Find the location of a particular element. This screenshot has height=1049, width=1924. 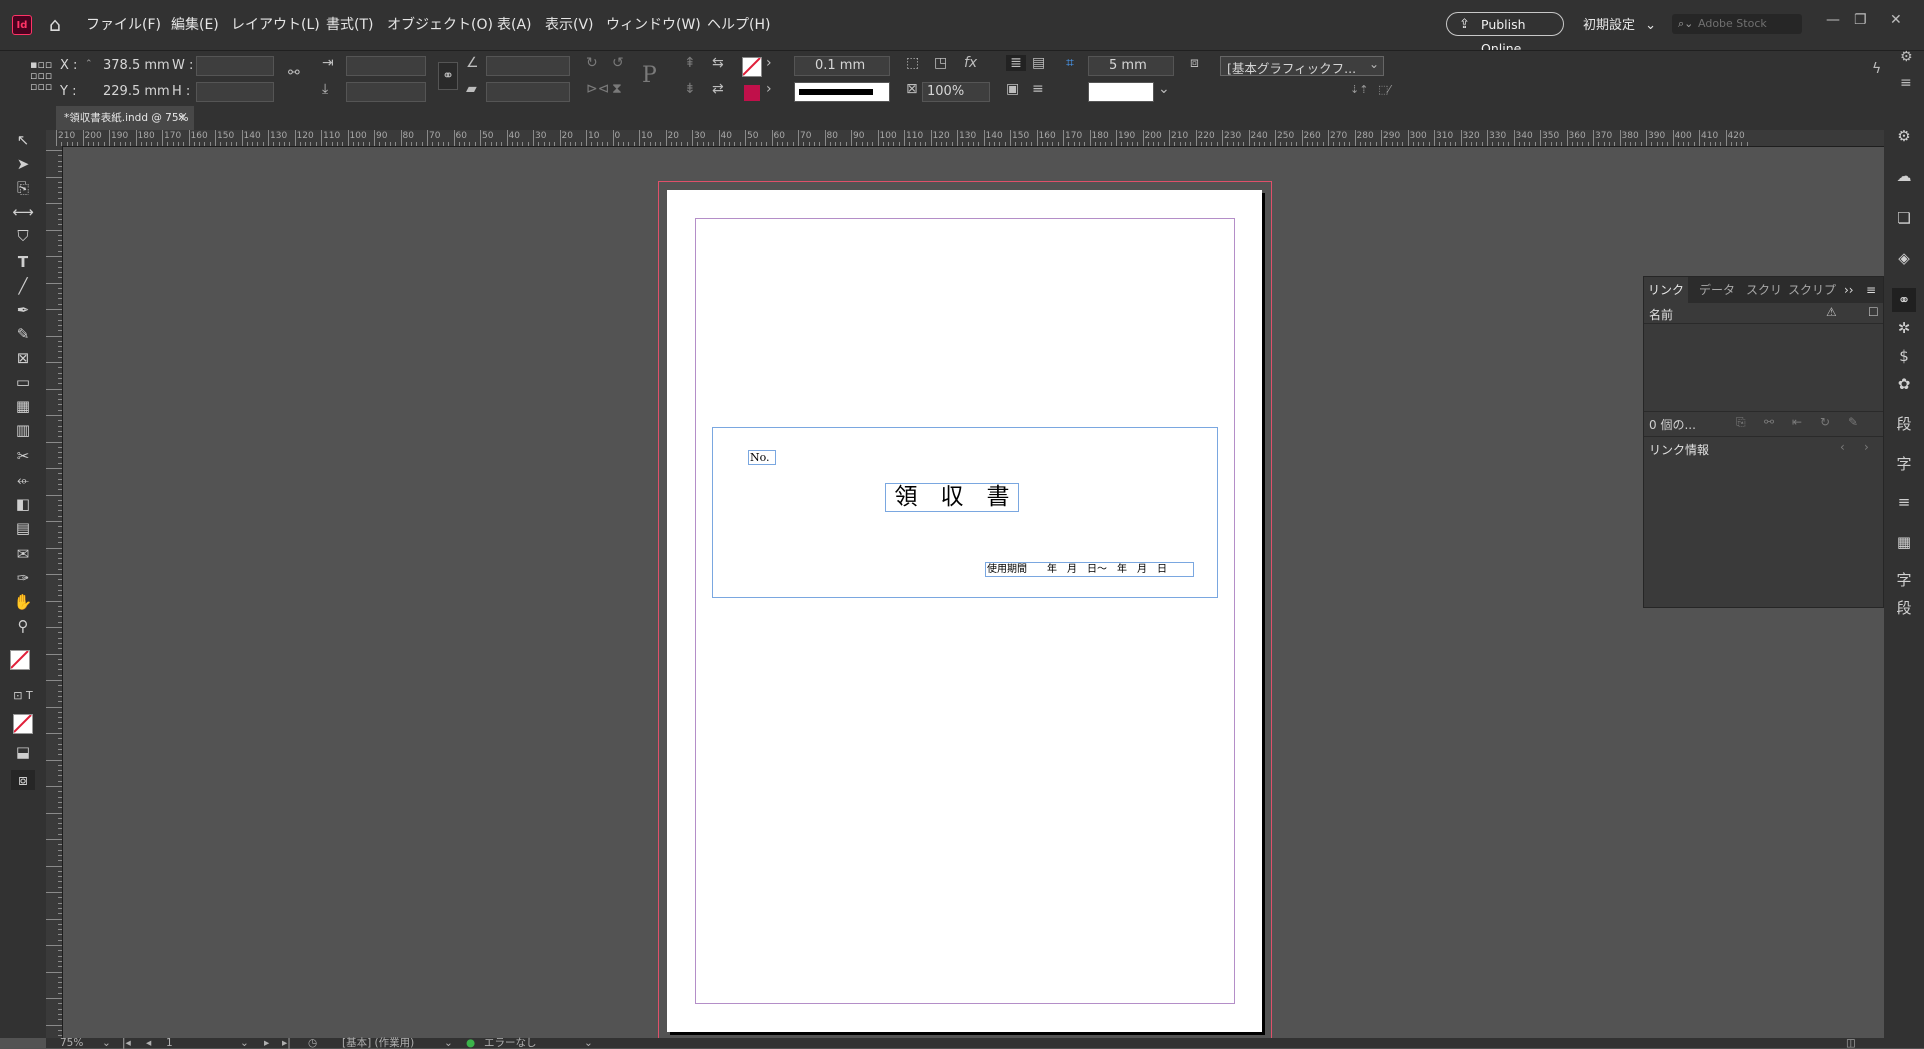

frame-grid-tool-icon: ▦ is located at coordinates (23, 406).